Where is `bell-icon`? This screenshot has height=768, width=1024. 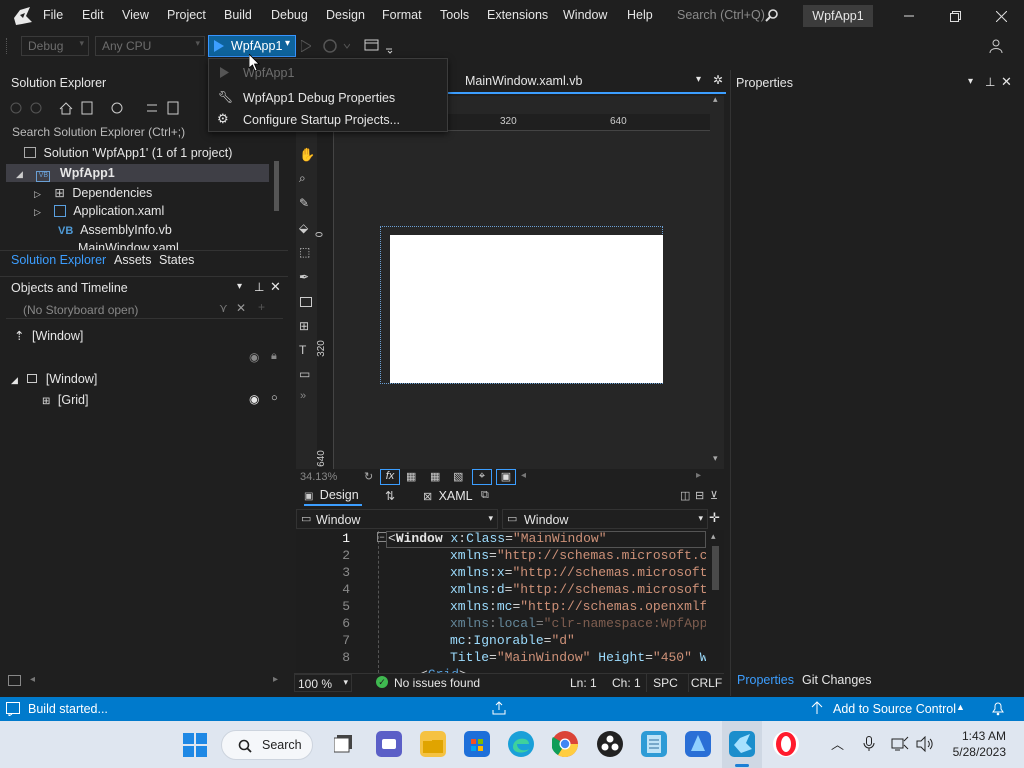
bell-icon is located at coordinates (998, 708).